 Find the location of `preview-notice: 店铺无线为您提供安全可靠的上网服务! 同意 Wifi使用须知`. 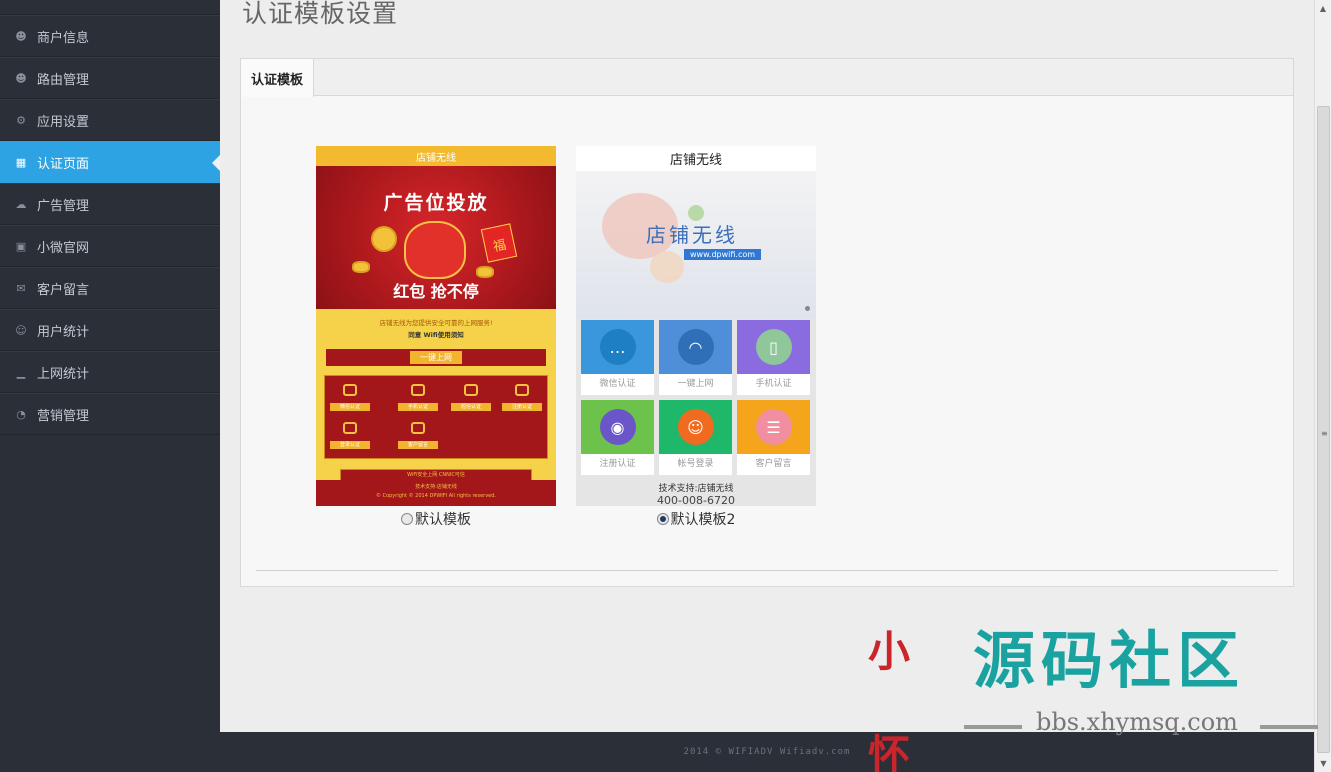

preview-notice: 店铺无线为您提供安全可靠的上网服务! 同意 Wifi使用须知 is located at coordinates (436, 329).